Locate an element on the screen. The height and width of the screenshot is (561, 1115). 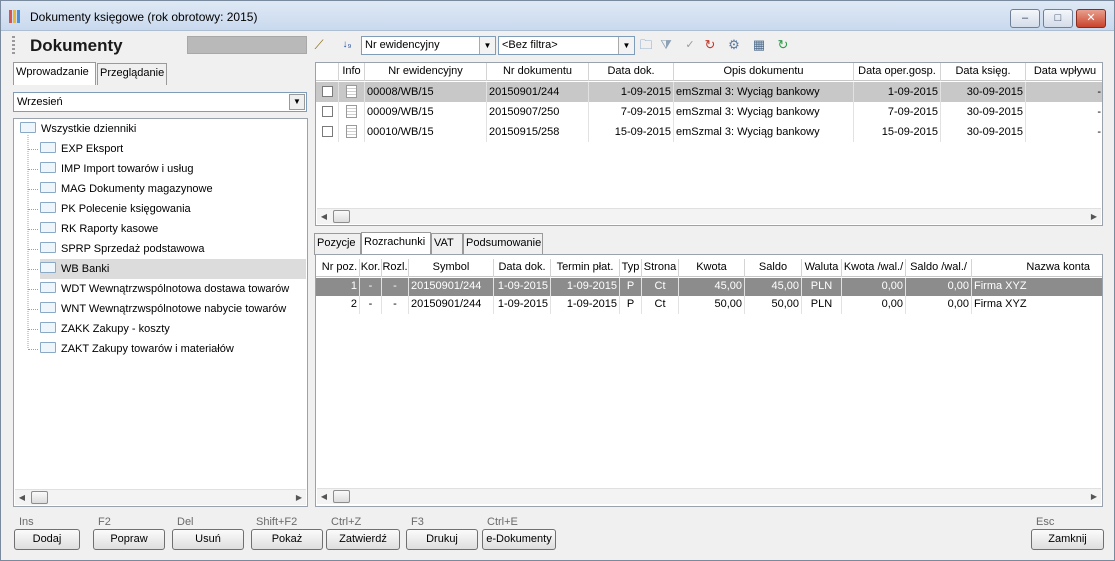
tree-item-wnt: WNT Wewnątrzwspólnotowe nabycie towarów is located at coordinates (167, 309).